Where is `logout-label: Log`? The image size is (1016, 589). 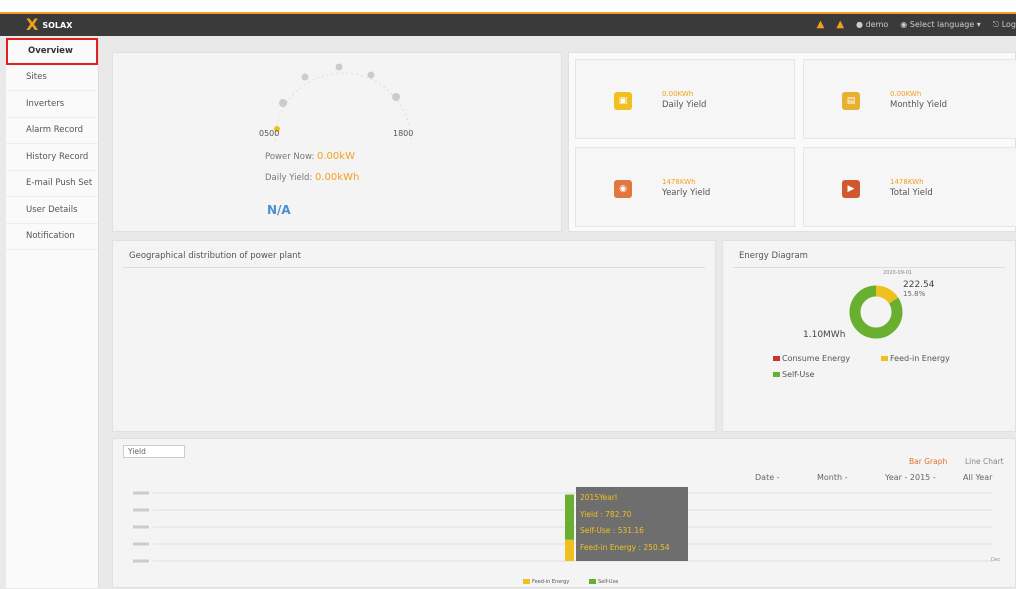
logout-label: Log is located at coordinates (1008, 24).